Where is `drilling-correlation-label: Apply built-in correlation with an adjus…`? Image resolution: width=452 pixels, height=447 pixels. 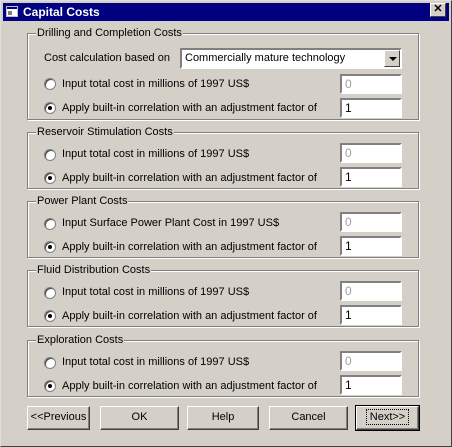
drilling-correlation-label: Apply built-in correlation with an adjus… is located at coordinates (189, 108).